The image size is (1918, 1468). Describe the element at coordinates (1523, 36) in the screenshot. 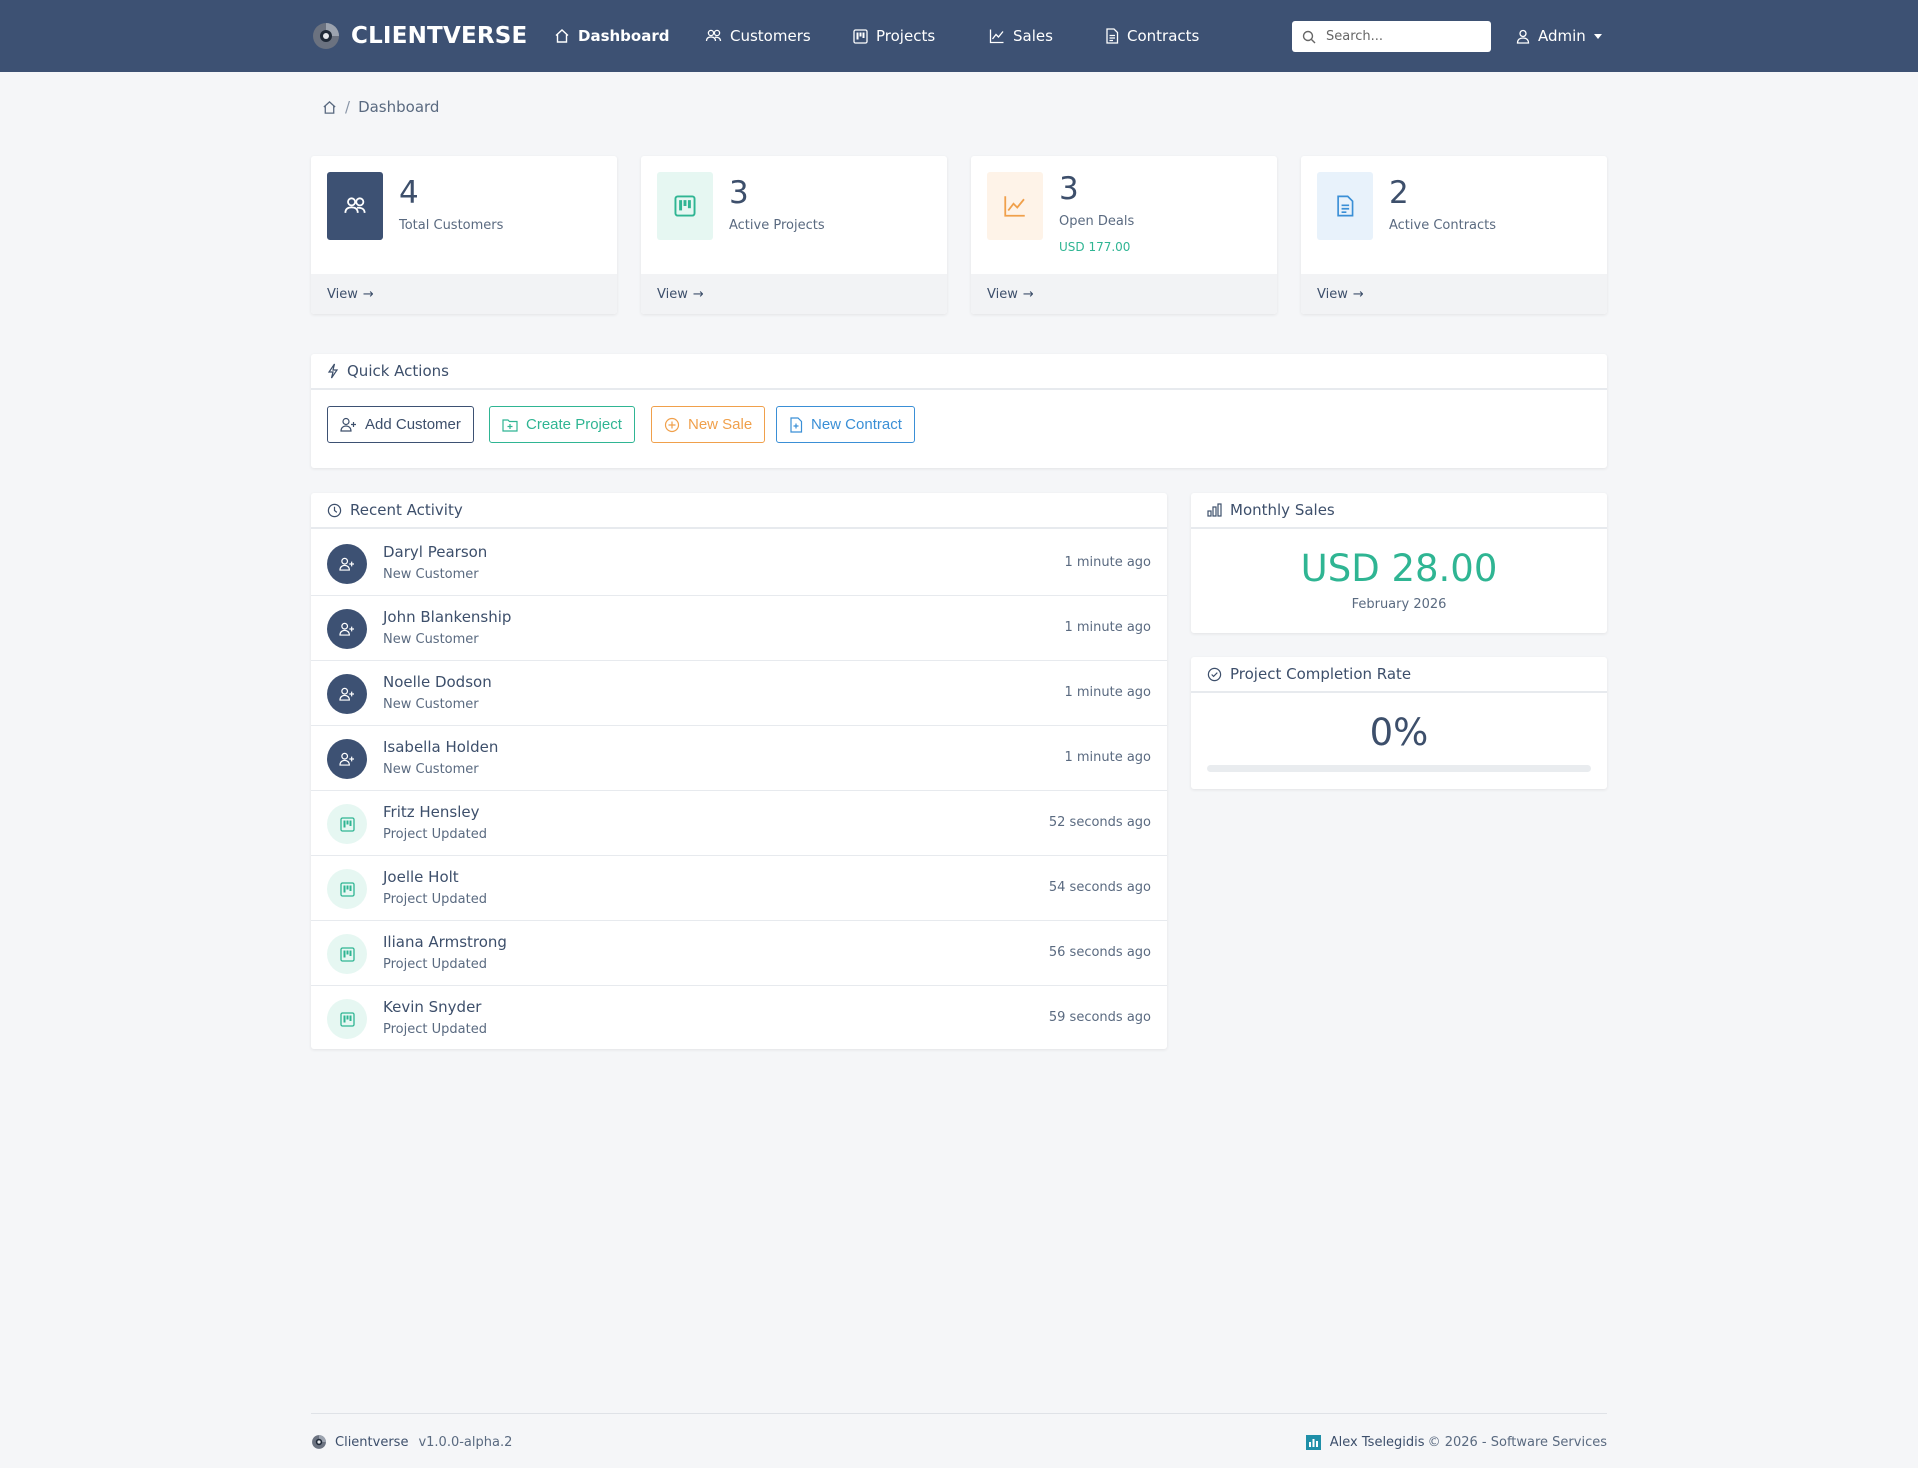

I see `user-icon` at that location.